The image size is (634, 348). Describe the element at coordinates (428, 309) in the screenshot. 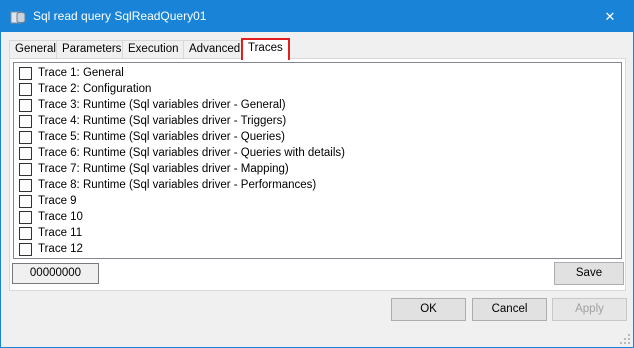

I see `ok-button: OK` at that location.